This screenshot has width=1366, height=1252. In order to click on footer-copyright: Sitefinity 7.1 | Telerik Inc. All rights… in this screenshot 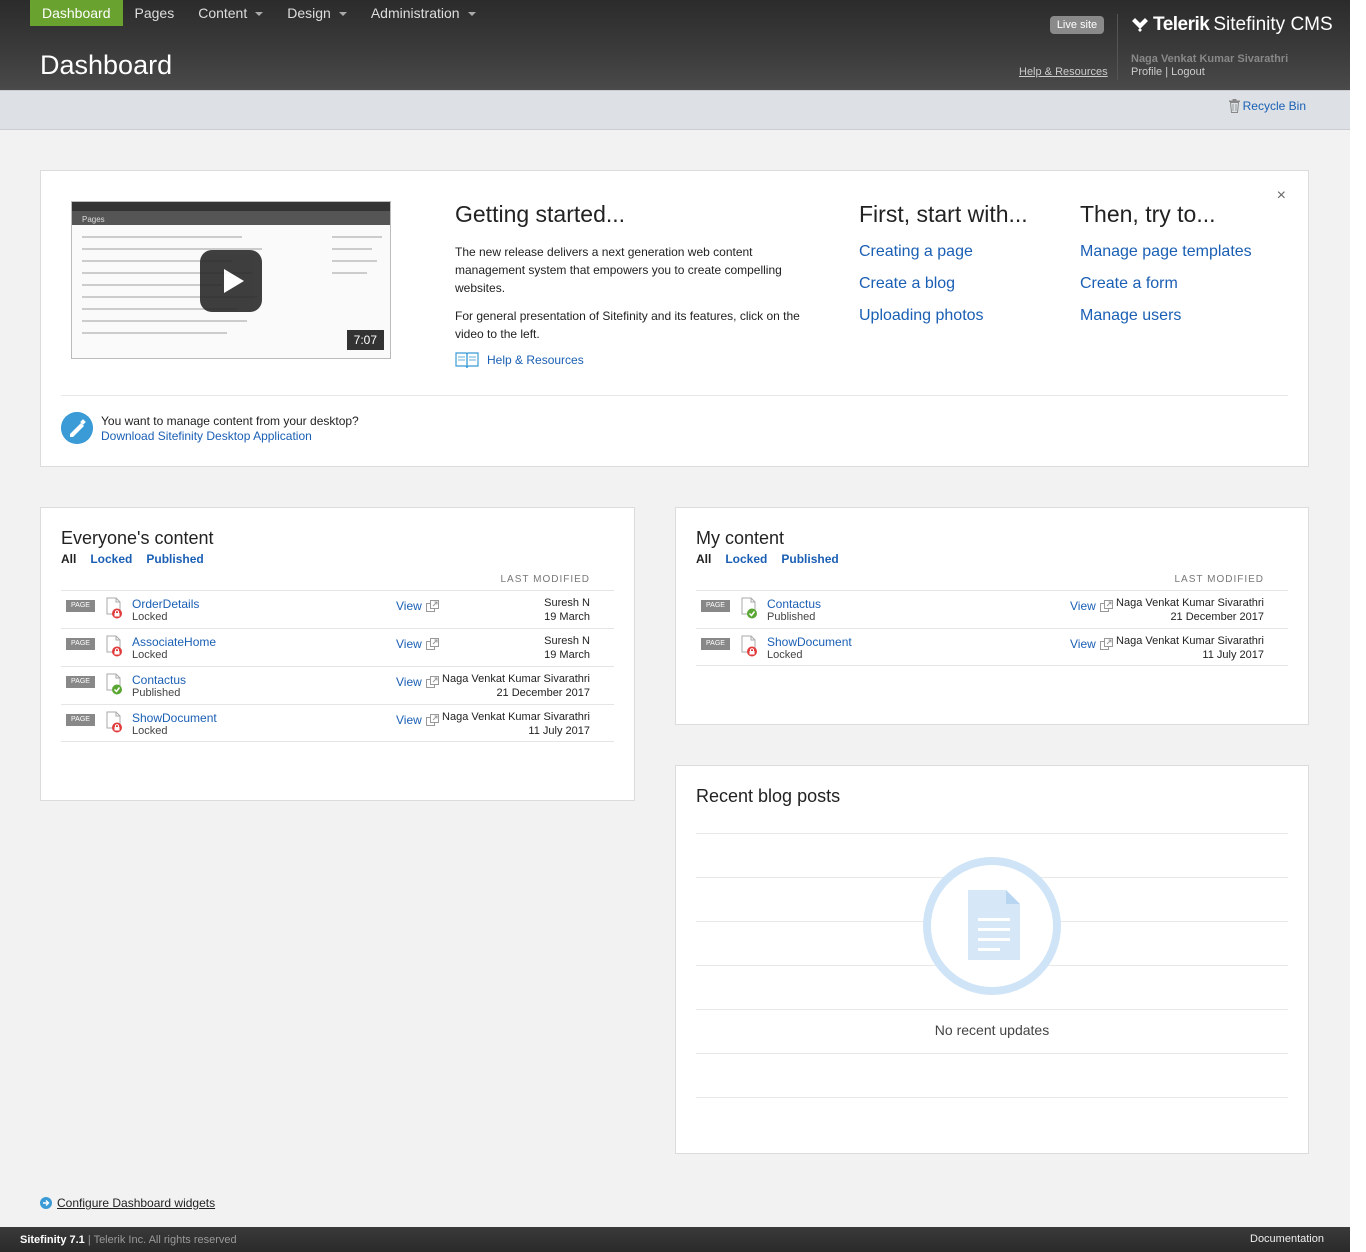, I will do `click(128, 1240)`.